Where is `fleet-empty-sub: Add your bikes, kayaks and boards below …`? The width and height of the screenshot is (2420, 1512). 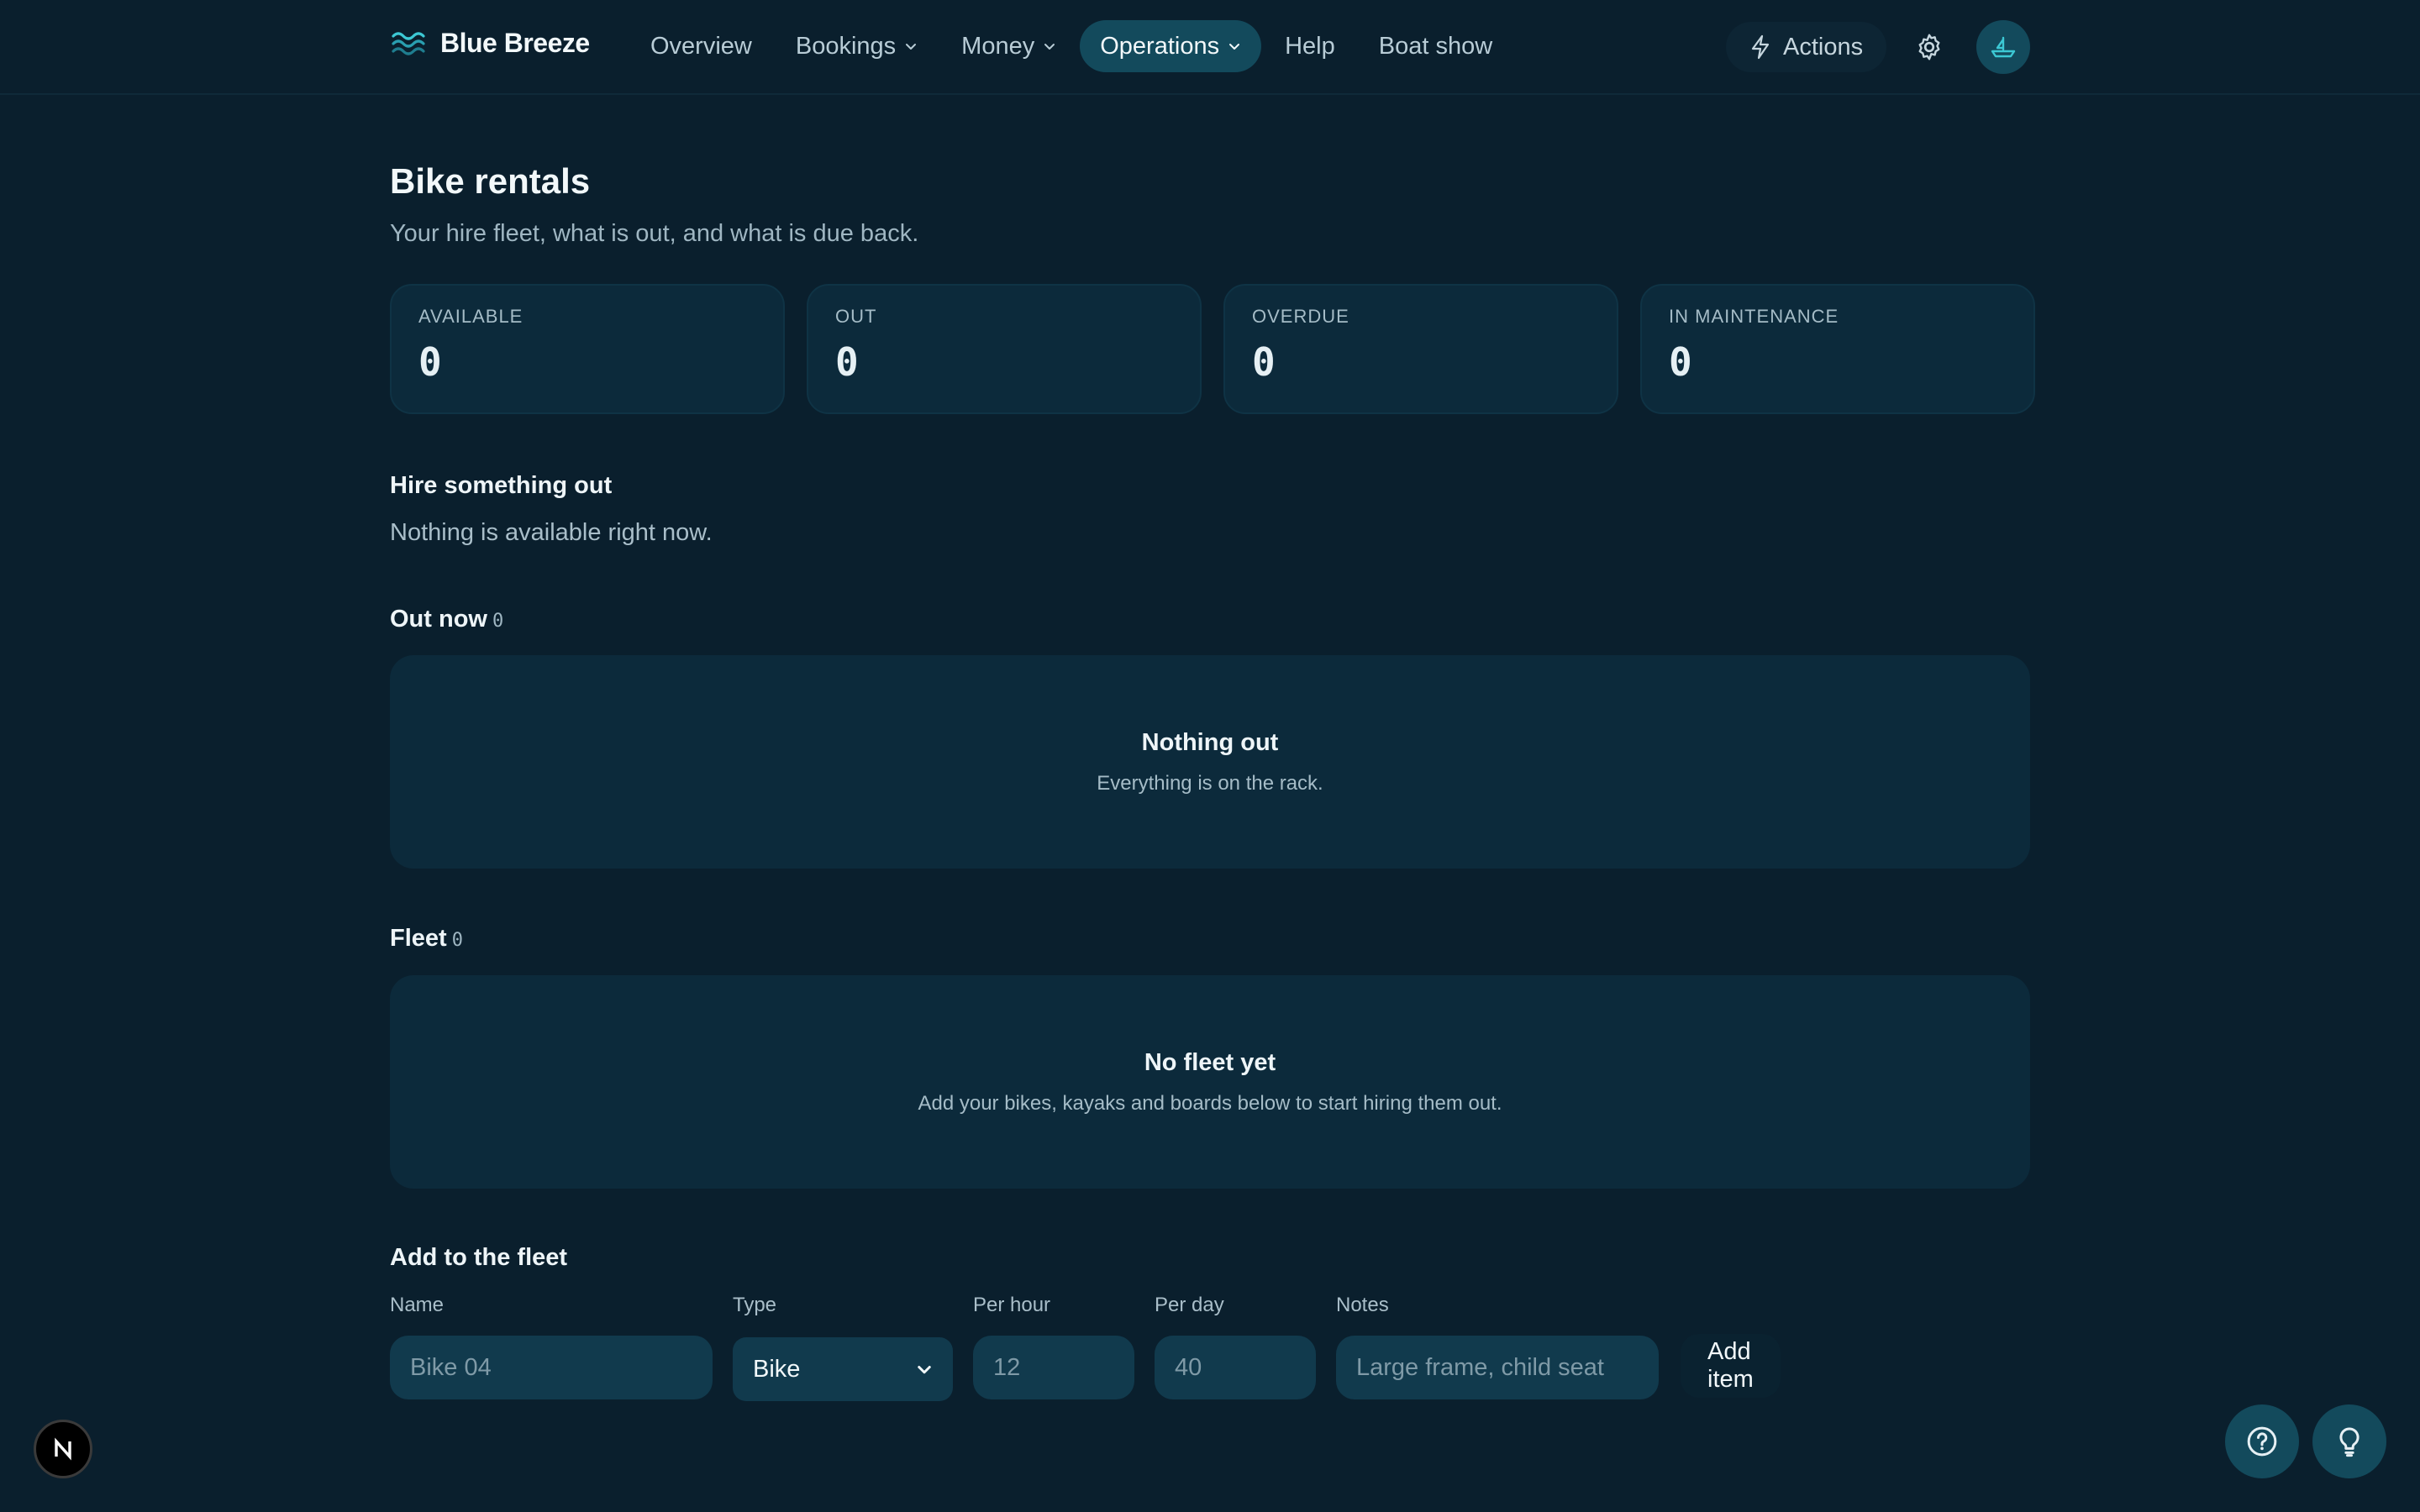
fleet-empty-sub: Add your bikes, kayaks and boards below … is located at coordinates (1210, 1103).